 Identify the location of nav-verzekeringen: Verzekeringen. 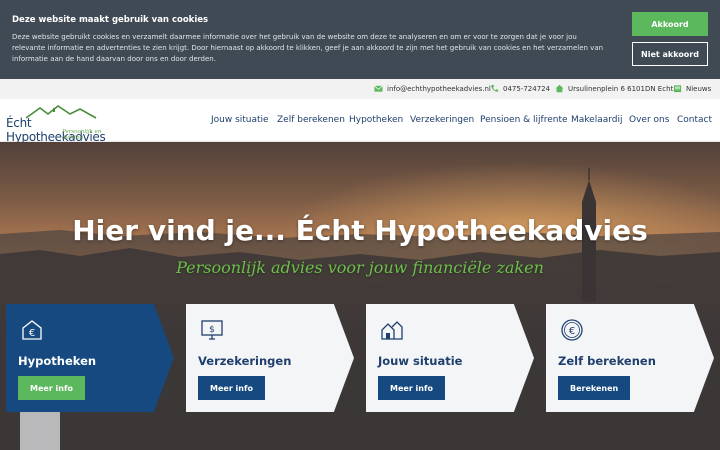
(442, 120).